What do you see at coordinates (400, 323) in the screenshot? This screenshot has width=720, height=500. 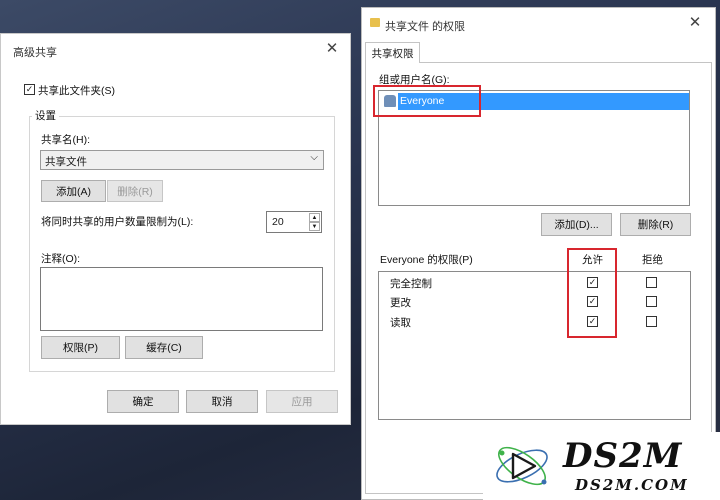 I see `perm-name: 读取` at bounding box center [400, 323].